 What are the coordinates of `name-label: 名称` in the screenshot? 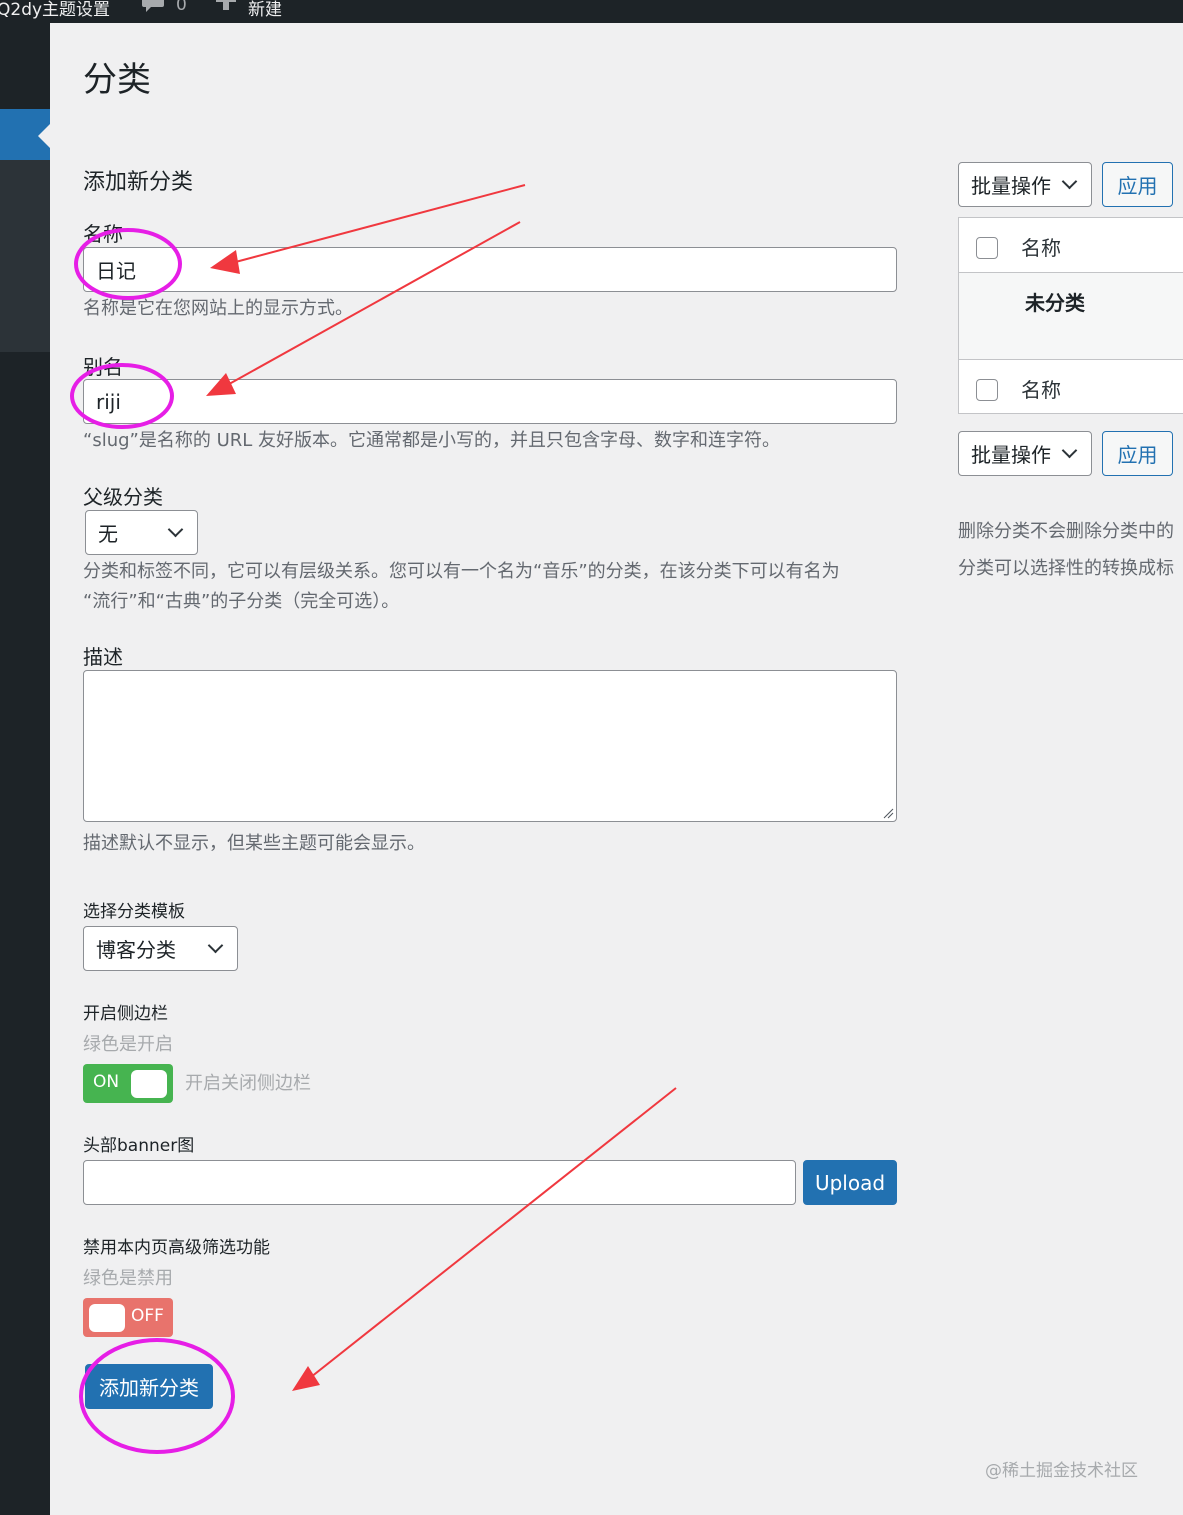 It's located at (103, 234).